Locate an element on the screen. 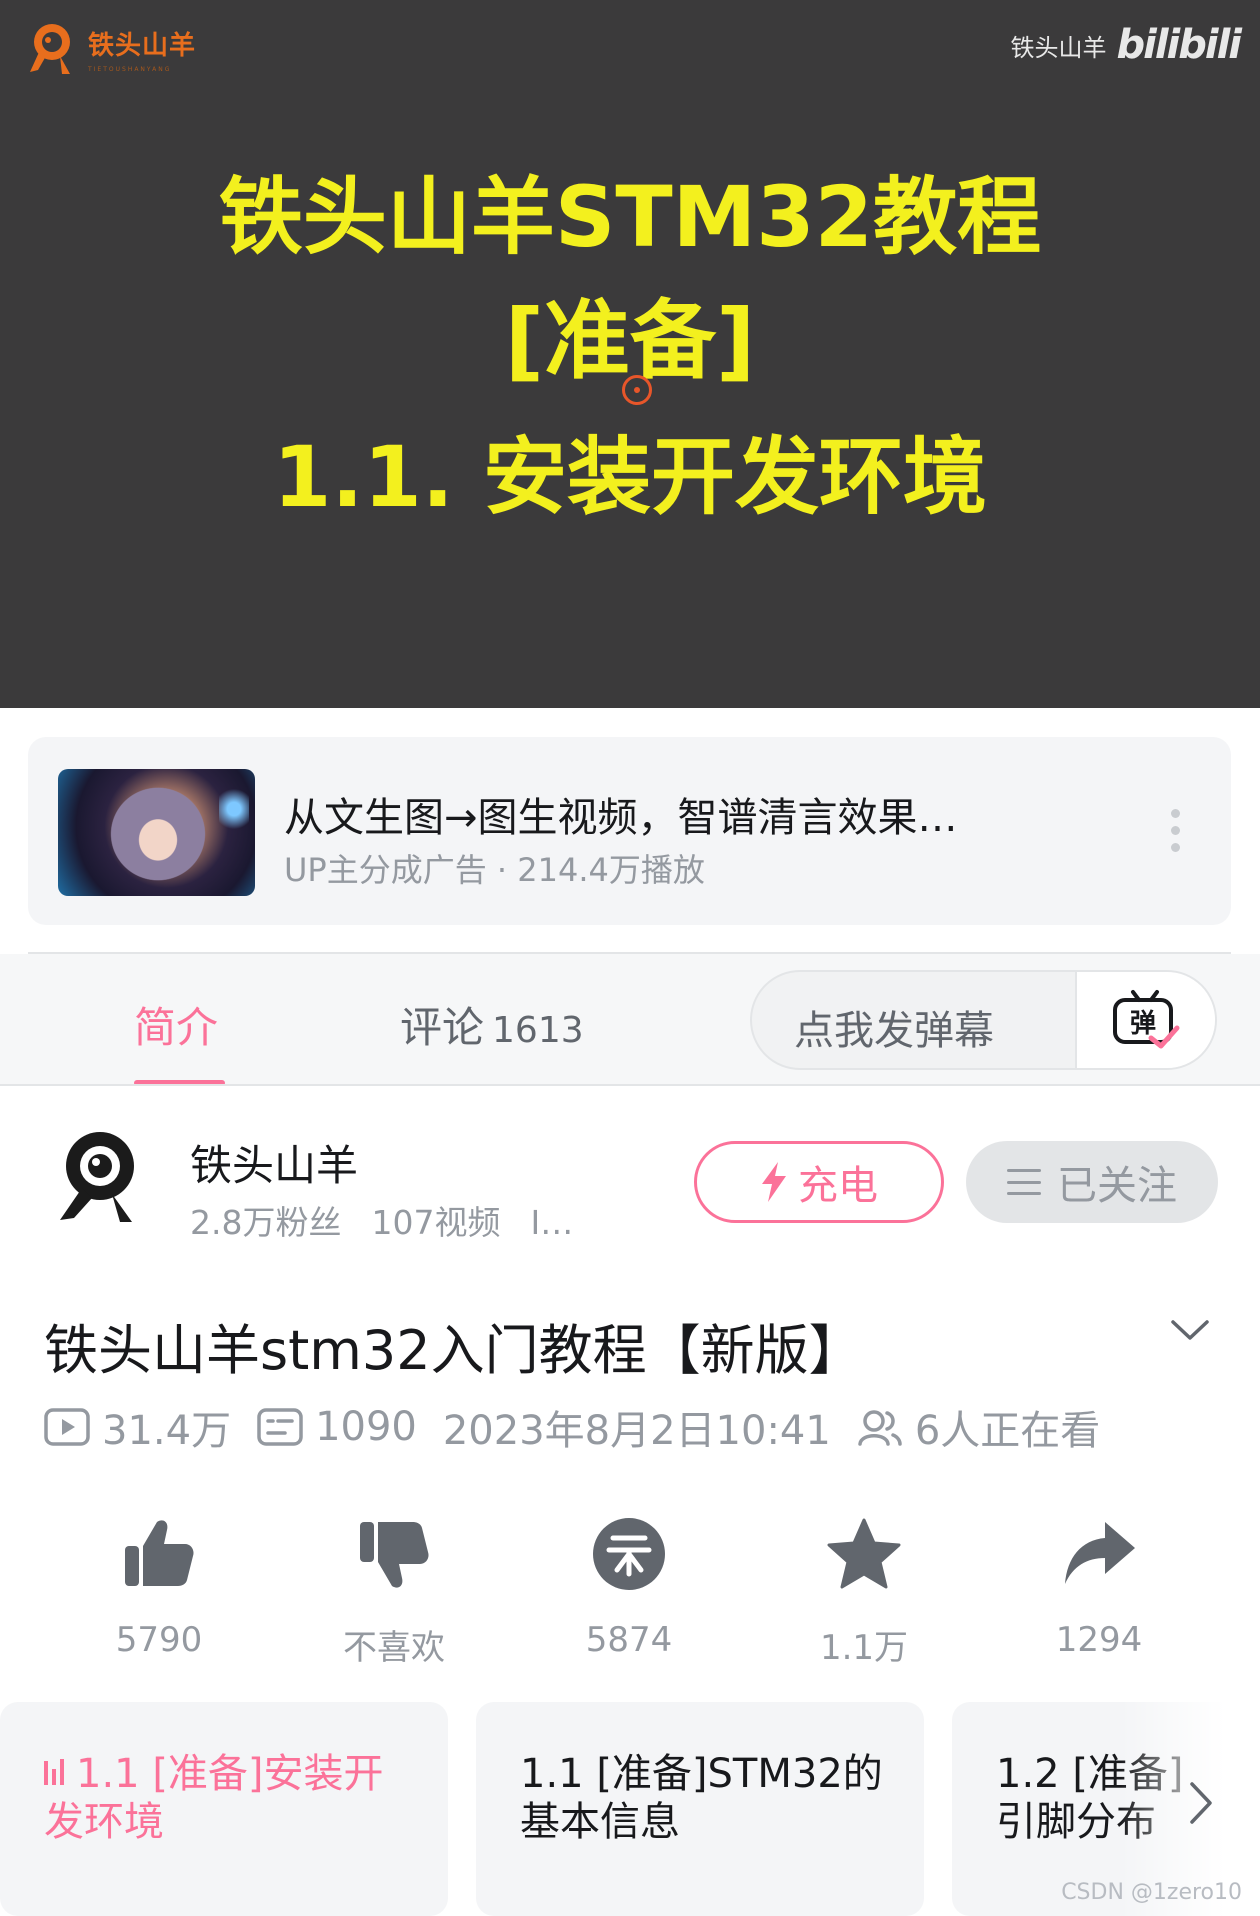  svg-text: 弹 is located at coordinates (1143, 1024).